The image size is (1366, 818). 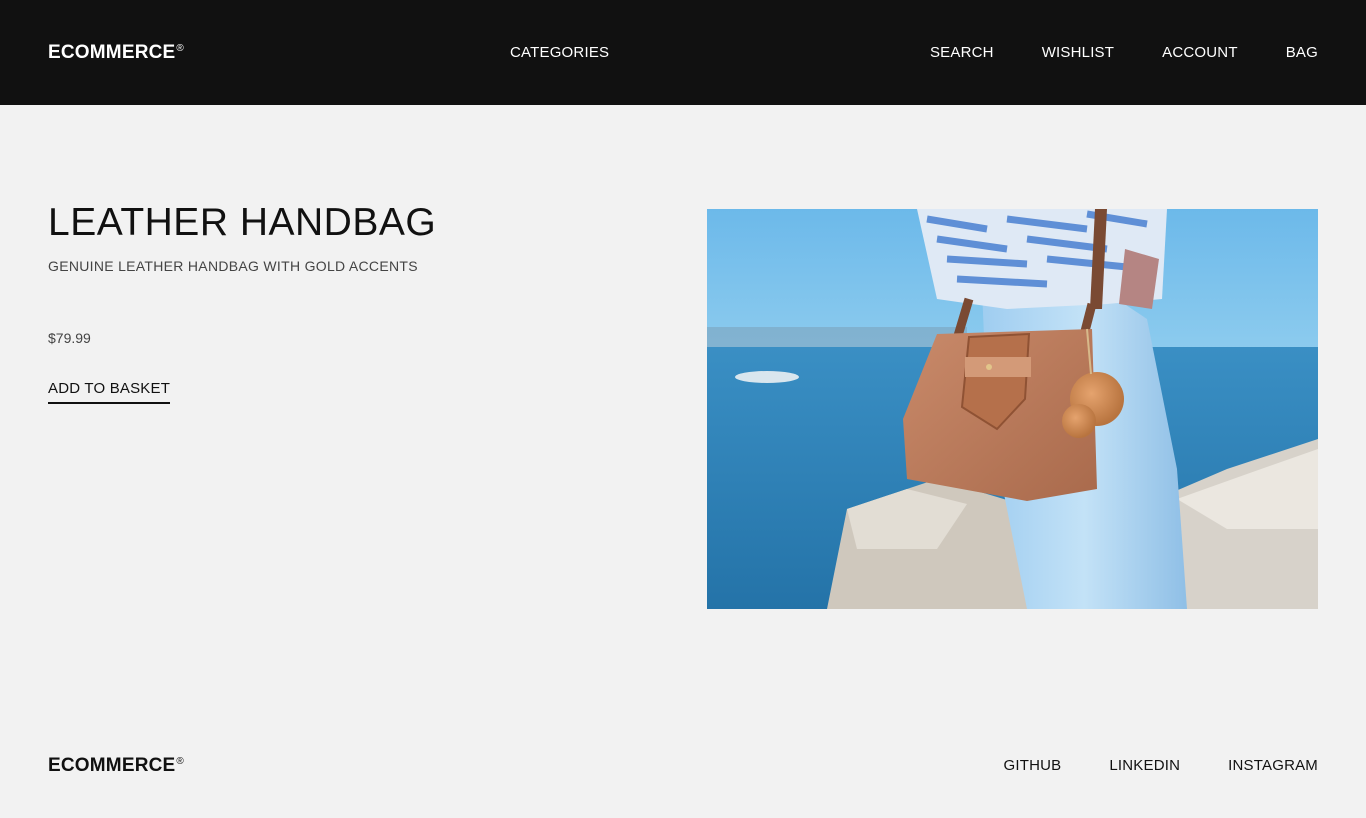 What do you see at coordinates (1273, 765) in the screenshot?
I see `footer-link-instagram: INSTAGRAM` at bounding box center [1273, 765].